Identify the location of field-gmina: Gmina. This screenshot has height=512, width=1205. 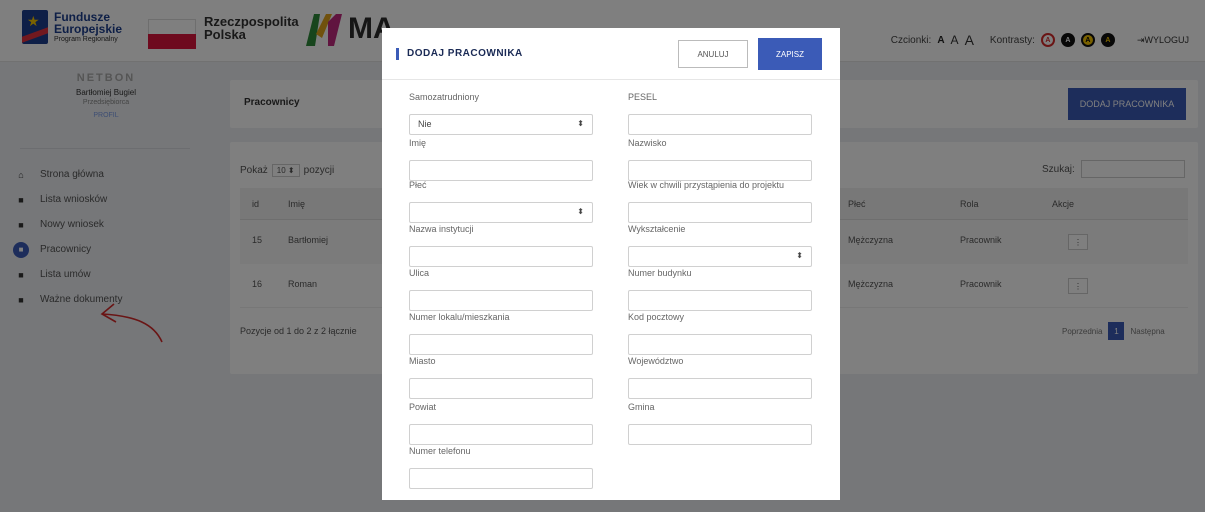
(720, 423).